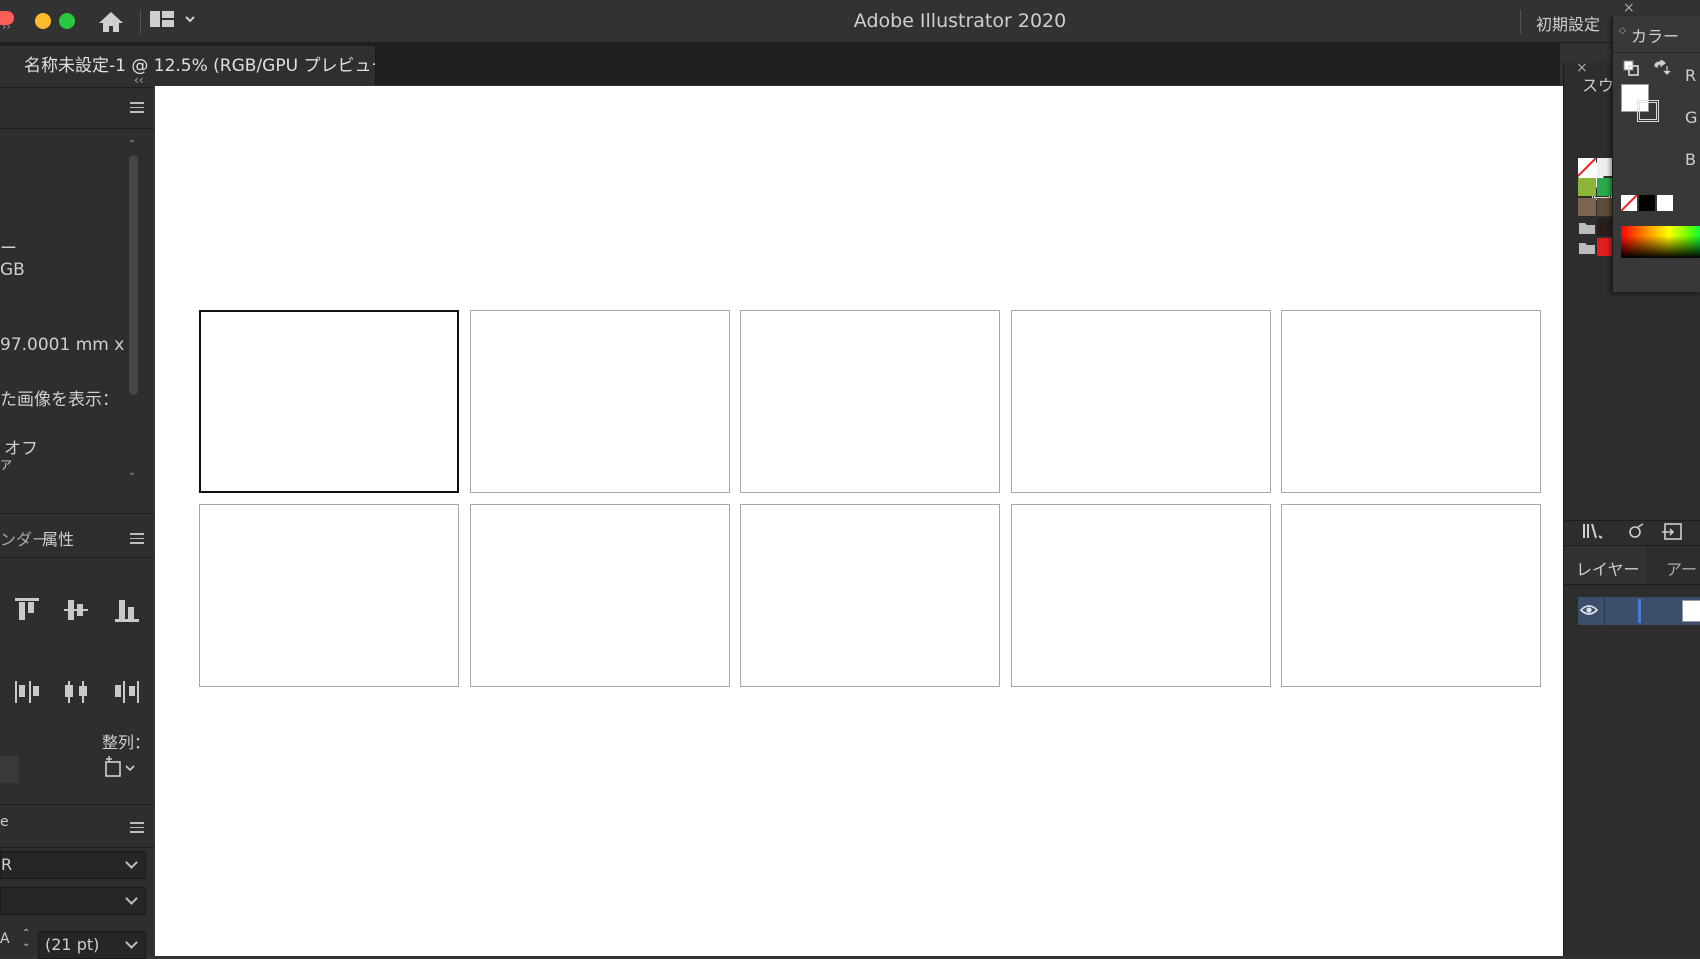 The height and width of the screenshot is (959, 1700). Describe the element at coordinates (139, 80) in the screenshot. I see `collapse-panel-icon: ‹‹` at that location.